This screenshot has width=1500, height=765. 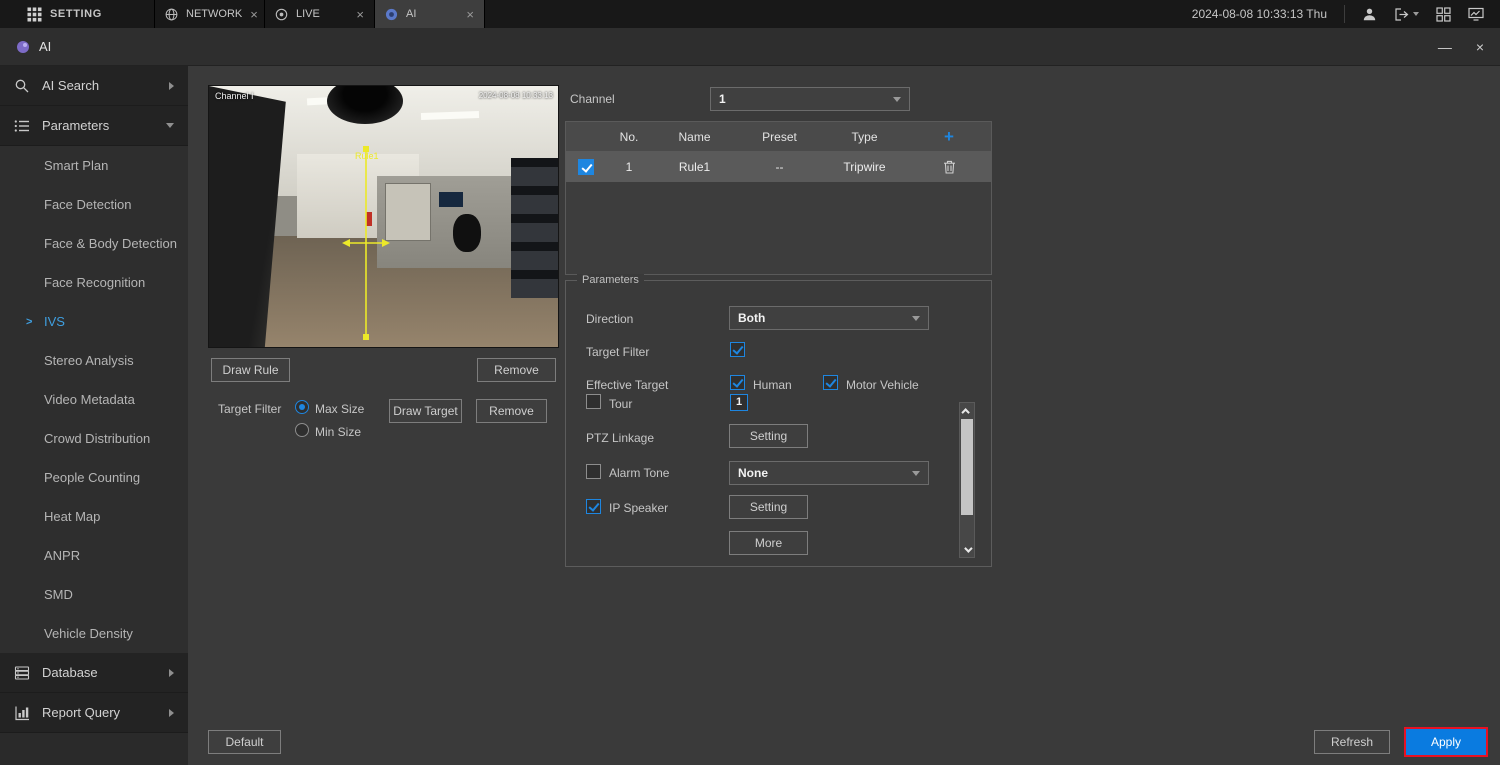 I want to click on parameters-panel-title: Parameters, so click(x=610, y=280).